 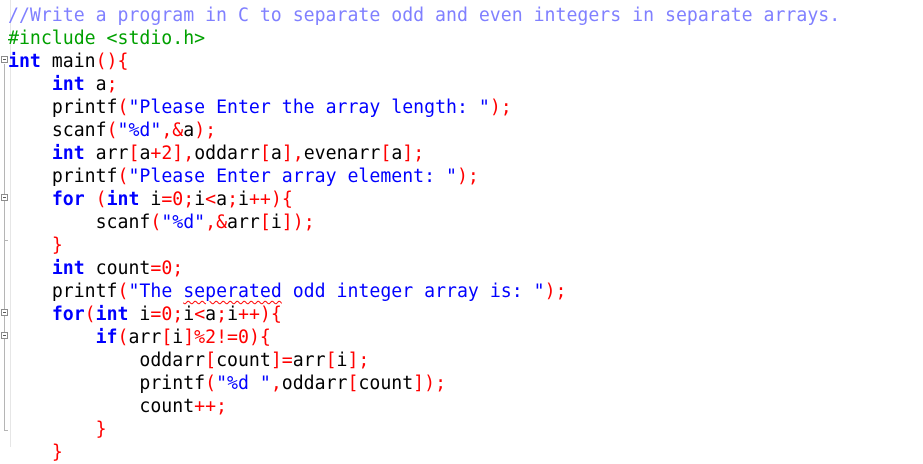 I want to click on code-line: printf("%d ",oddarr[count]);, so click(x=424, y=383).